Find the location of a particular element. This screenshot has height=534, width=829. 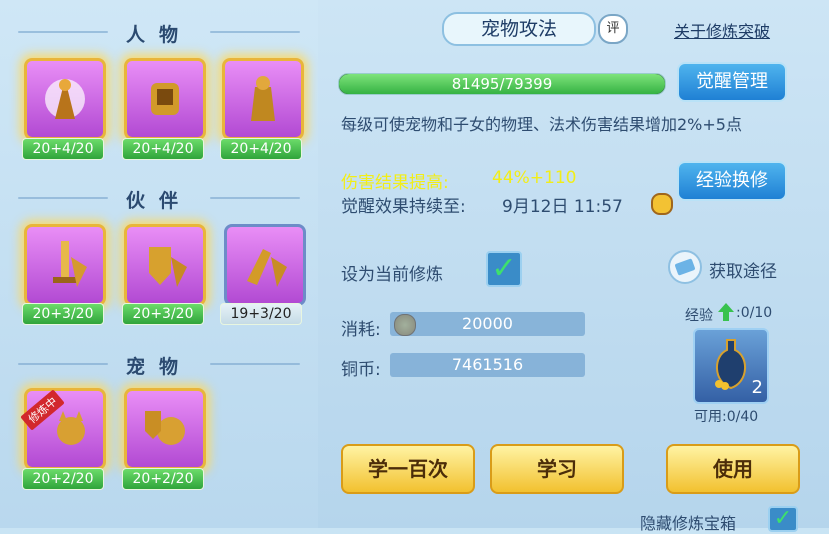

section-title-partner: 伙伴 is located at coordinates (159, 199).